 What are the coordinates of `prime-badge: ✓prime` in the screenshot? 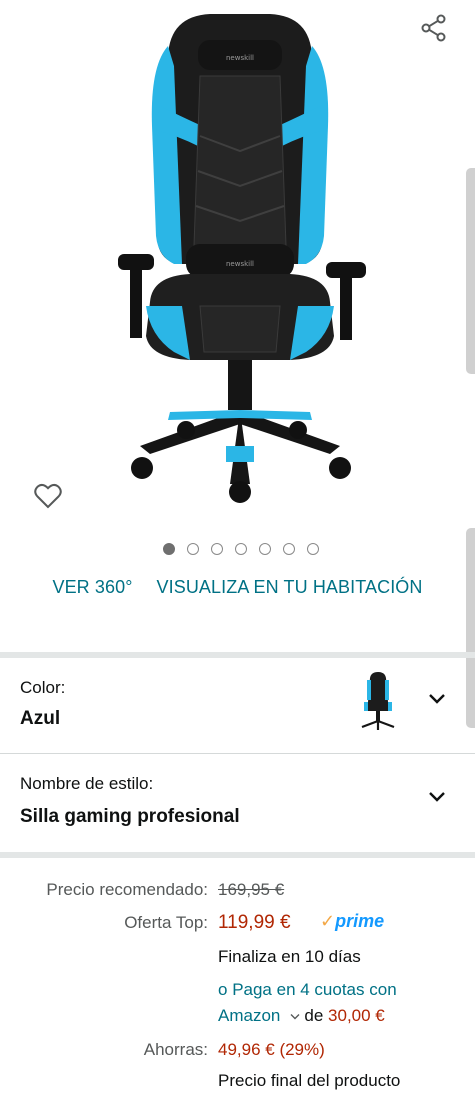 It's located at (352, 921).